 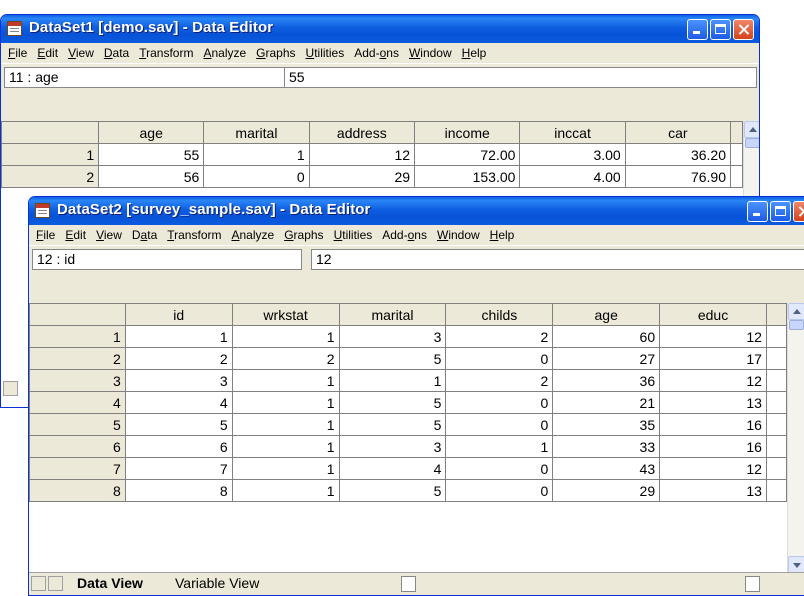 What do you see at coordinates (50, 176) in the screenshot?
I see `row-header: 2` at bounding box center [50, 176].